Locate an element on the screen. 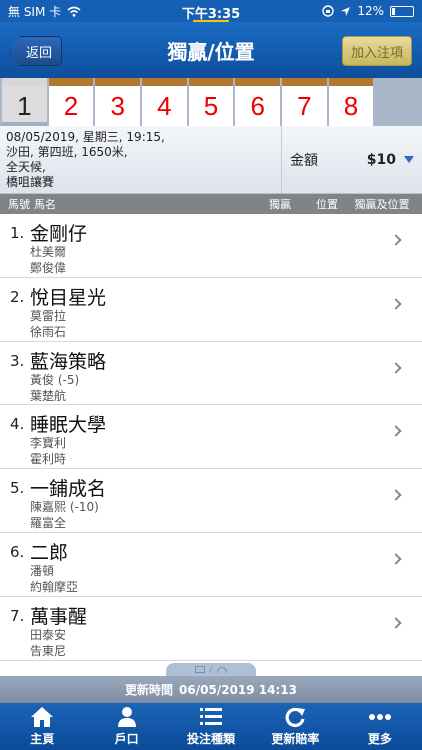 This screenshot has height=750, width=422. nav-bar: 返回 獨贏/位置 加入注項 is located at coordinates (211, 50).